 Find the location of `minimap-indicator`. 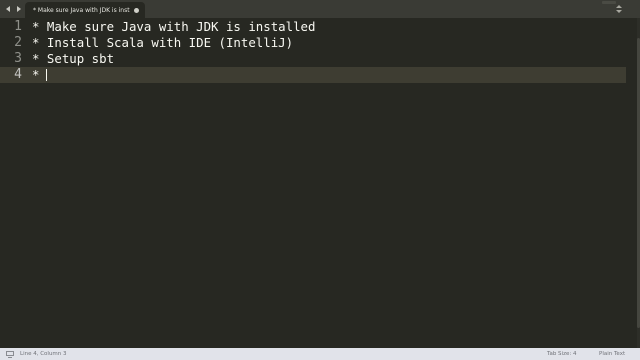

minimap-indicator is located at coordinates (609, 2).